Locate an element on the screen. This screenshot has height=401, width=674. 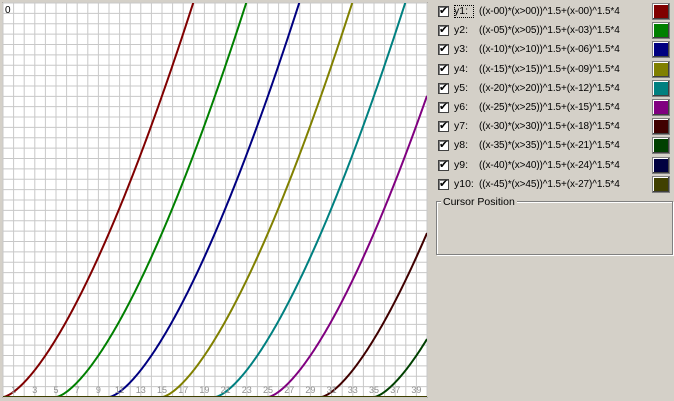
function-row: ✔ y6: ((x-25)*(x>25))^1.5+(x-15)^1.5*4 is located at coordinates (554, 107).